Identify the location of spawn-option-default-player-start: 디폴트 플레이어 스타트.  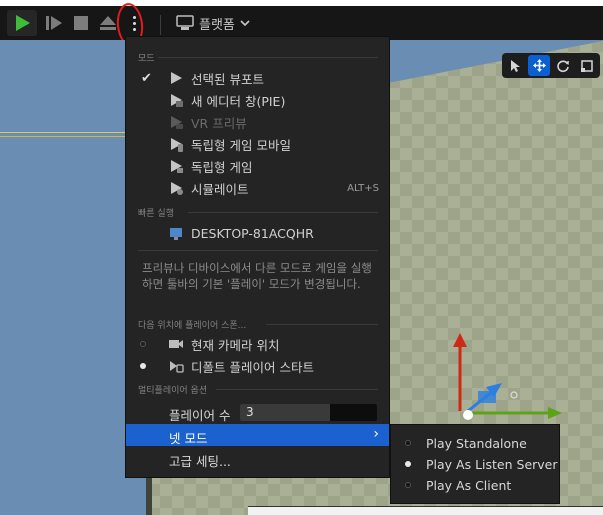
(257, 366).